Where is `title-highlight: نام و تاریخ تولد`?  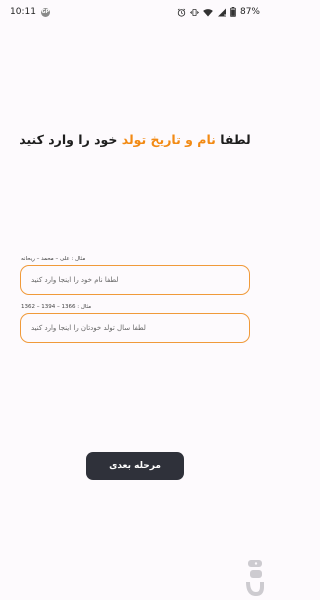 title-highlight: نام و تاریخ تولد is located at coordinates (168, 139).